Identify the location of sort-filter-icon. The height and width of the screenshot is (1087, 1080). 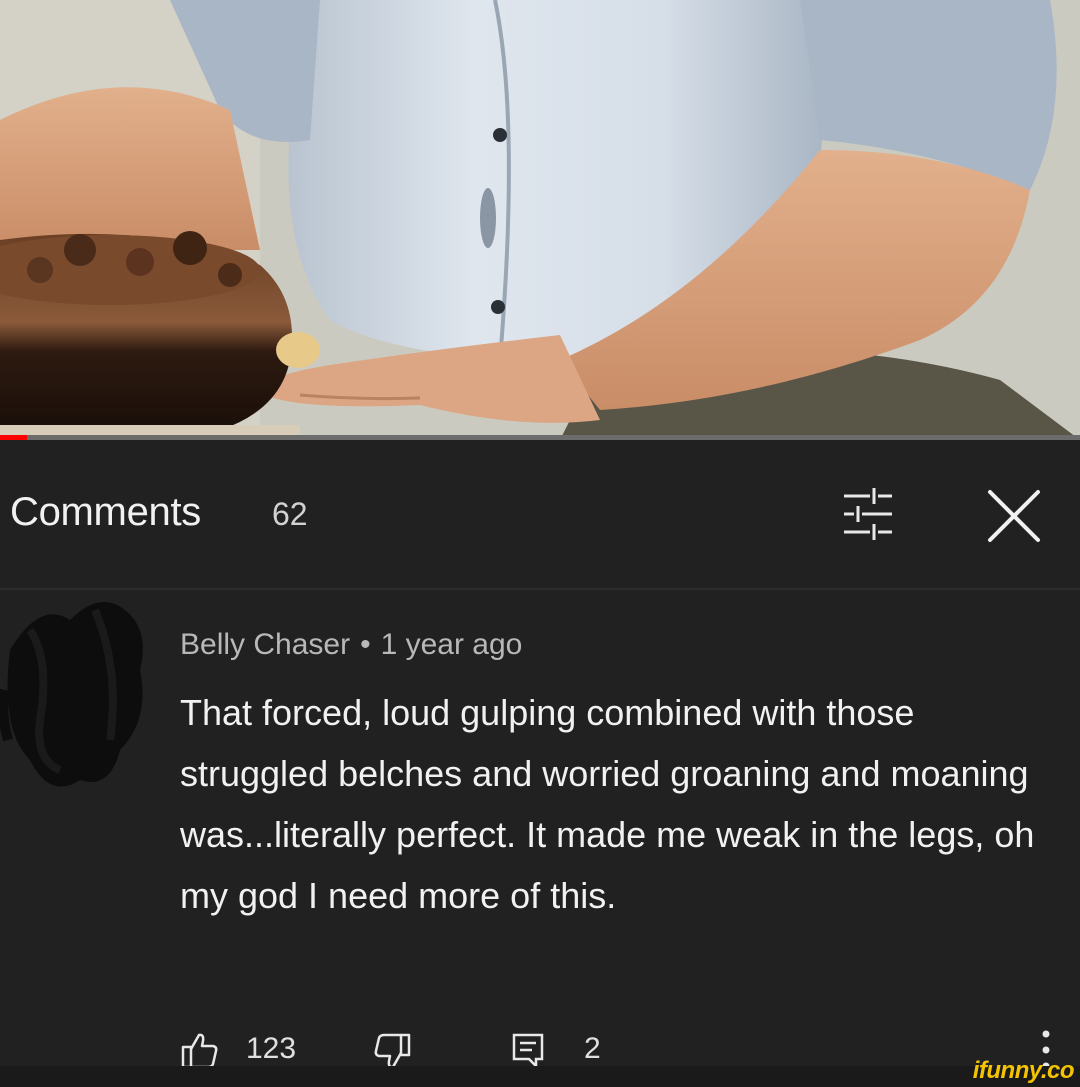
(868, 514).